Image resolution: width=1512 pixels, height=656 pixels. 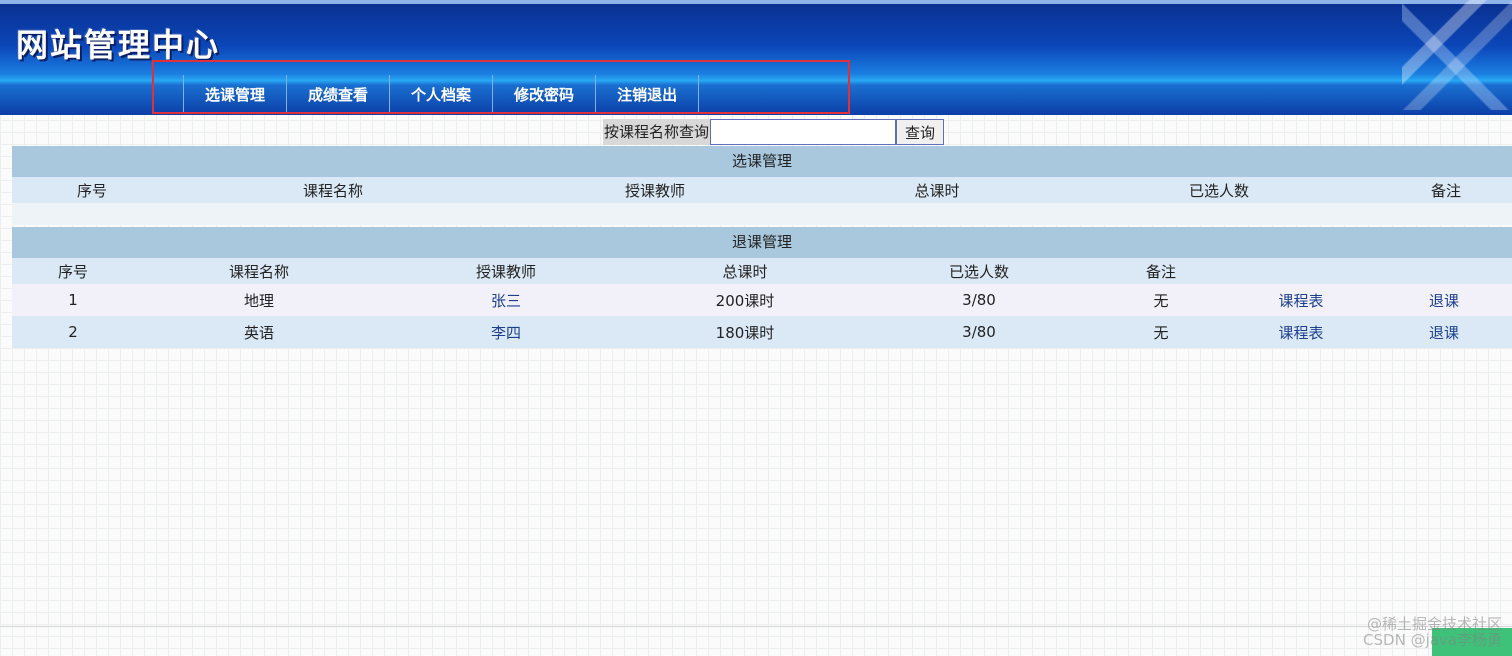 I want to click on select-panel: 选课管理 序号 课程名称 授课教师 总课时 已选人数 备注, so click(x=762, y=185).